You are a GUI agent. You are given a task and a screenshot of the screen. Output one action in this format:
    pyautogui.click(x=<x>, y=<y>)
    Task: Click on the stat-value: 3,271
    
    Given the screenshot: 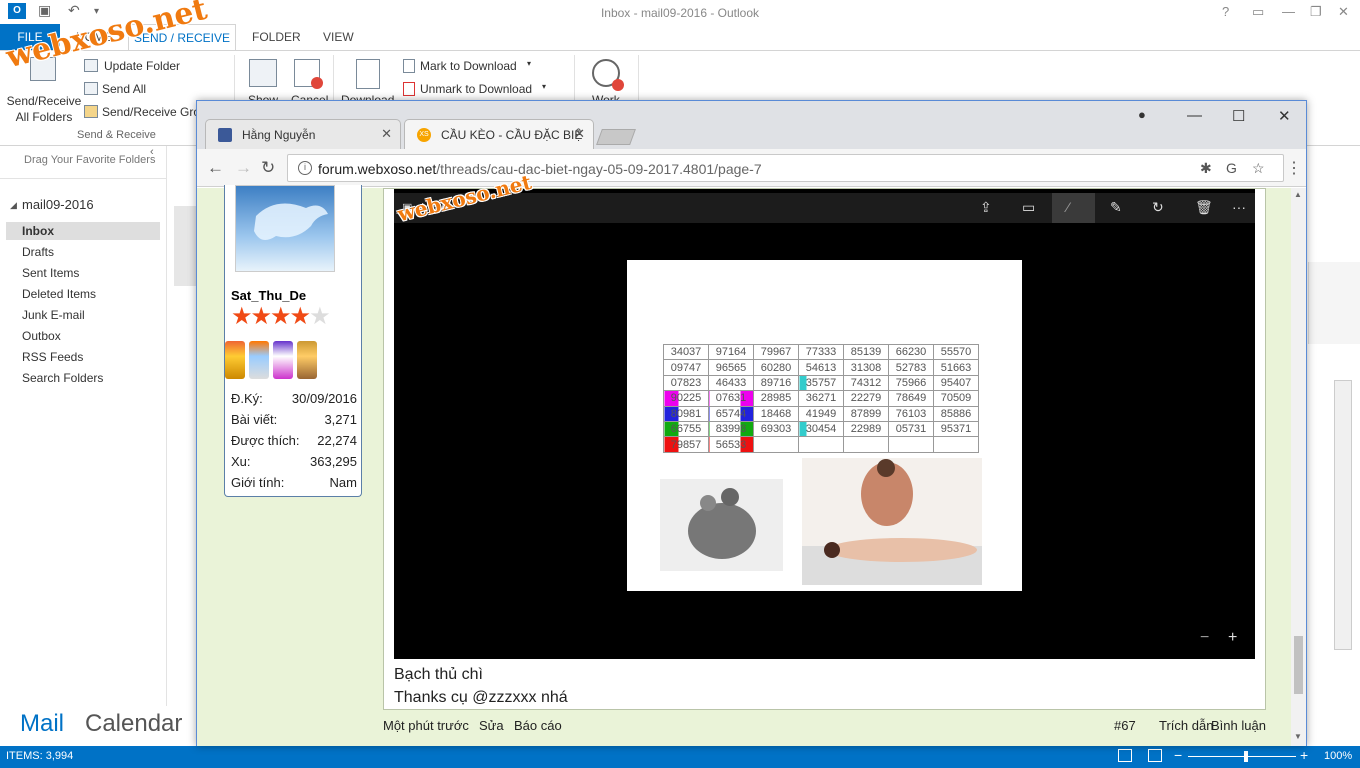 What is the action you would take?
    pyautogui.click(x=340, y=419)
    